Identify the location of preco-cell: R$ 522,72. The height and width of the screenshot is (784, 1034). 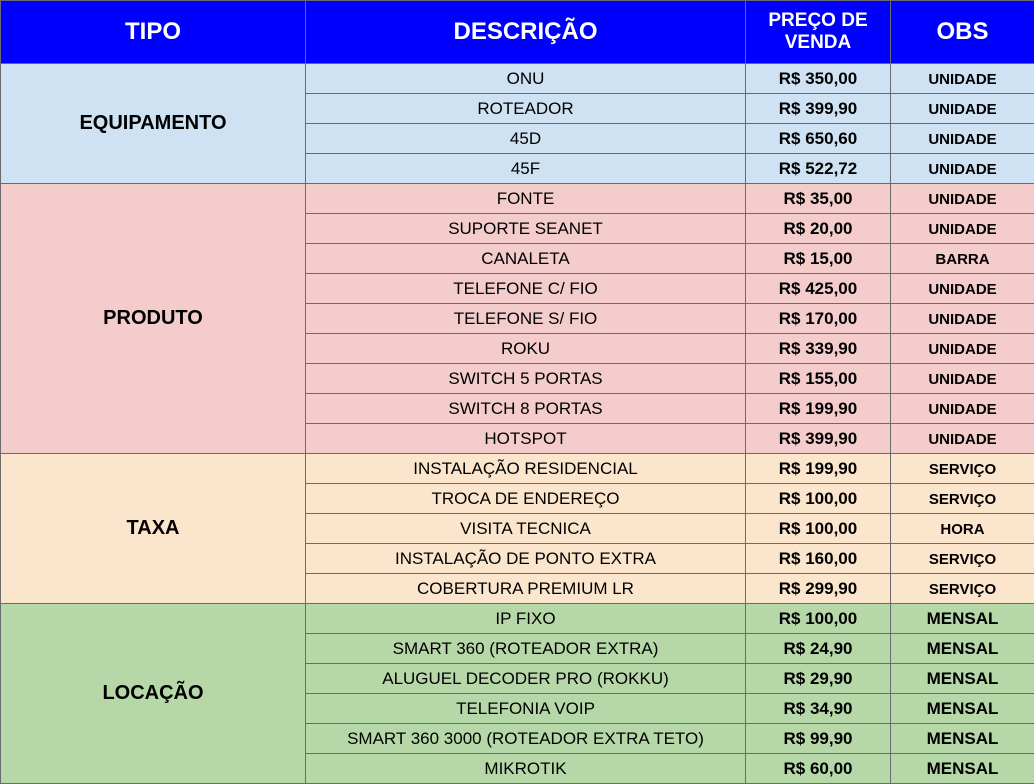
(818, 168).